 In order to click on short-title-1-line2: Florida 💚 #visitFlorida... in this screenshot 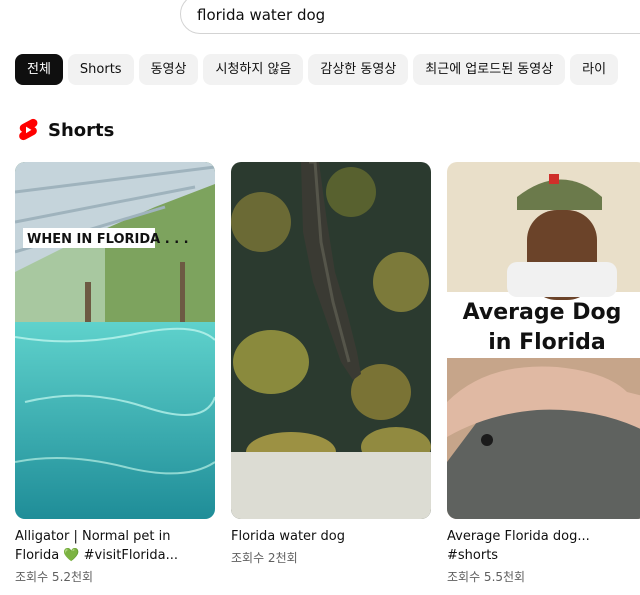, I will do `click(96, 555)`.